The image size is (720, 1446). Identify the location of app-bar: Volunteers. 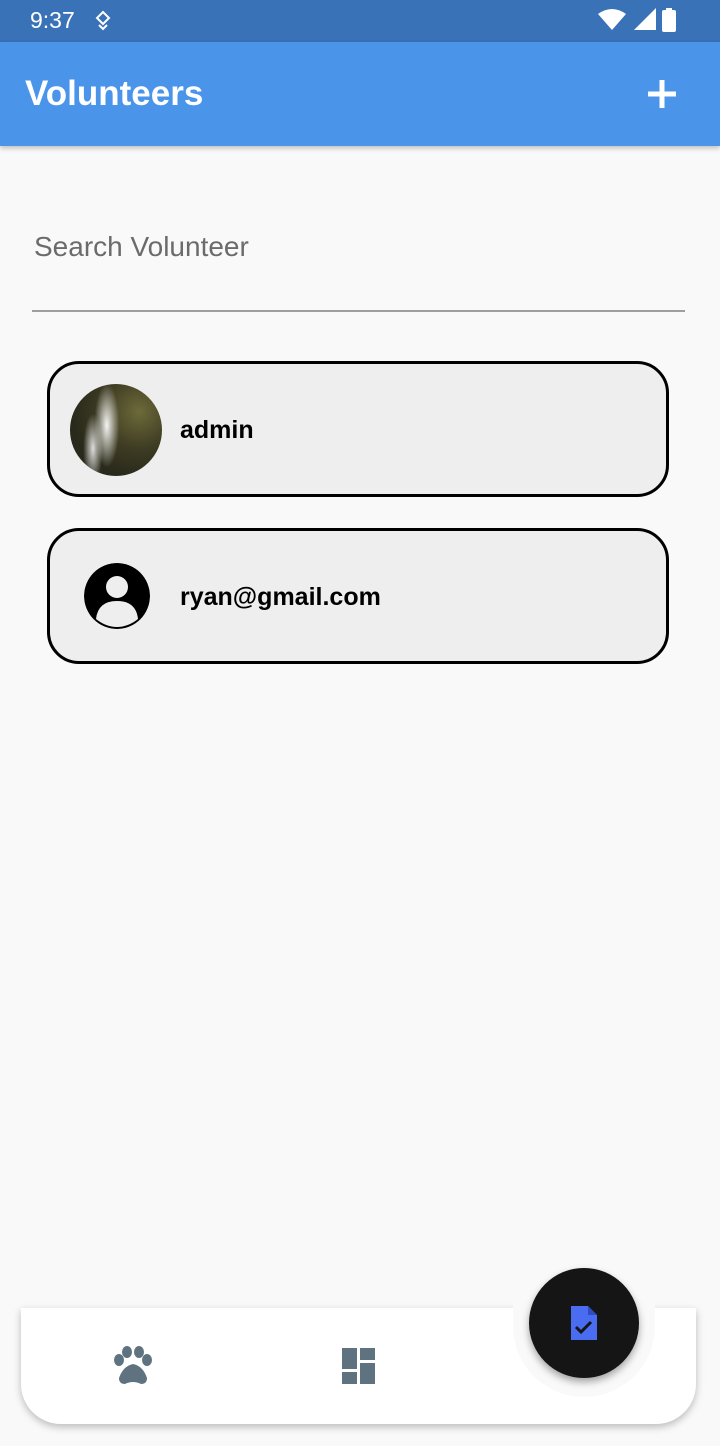
(360, 94).